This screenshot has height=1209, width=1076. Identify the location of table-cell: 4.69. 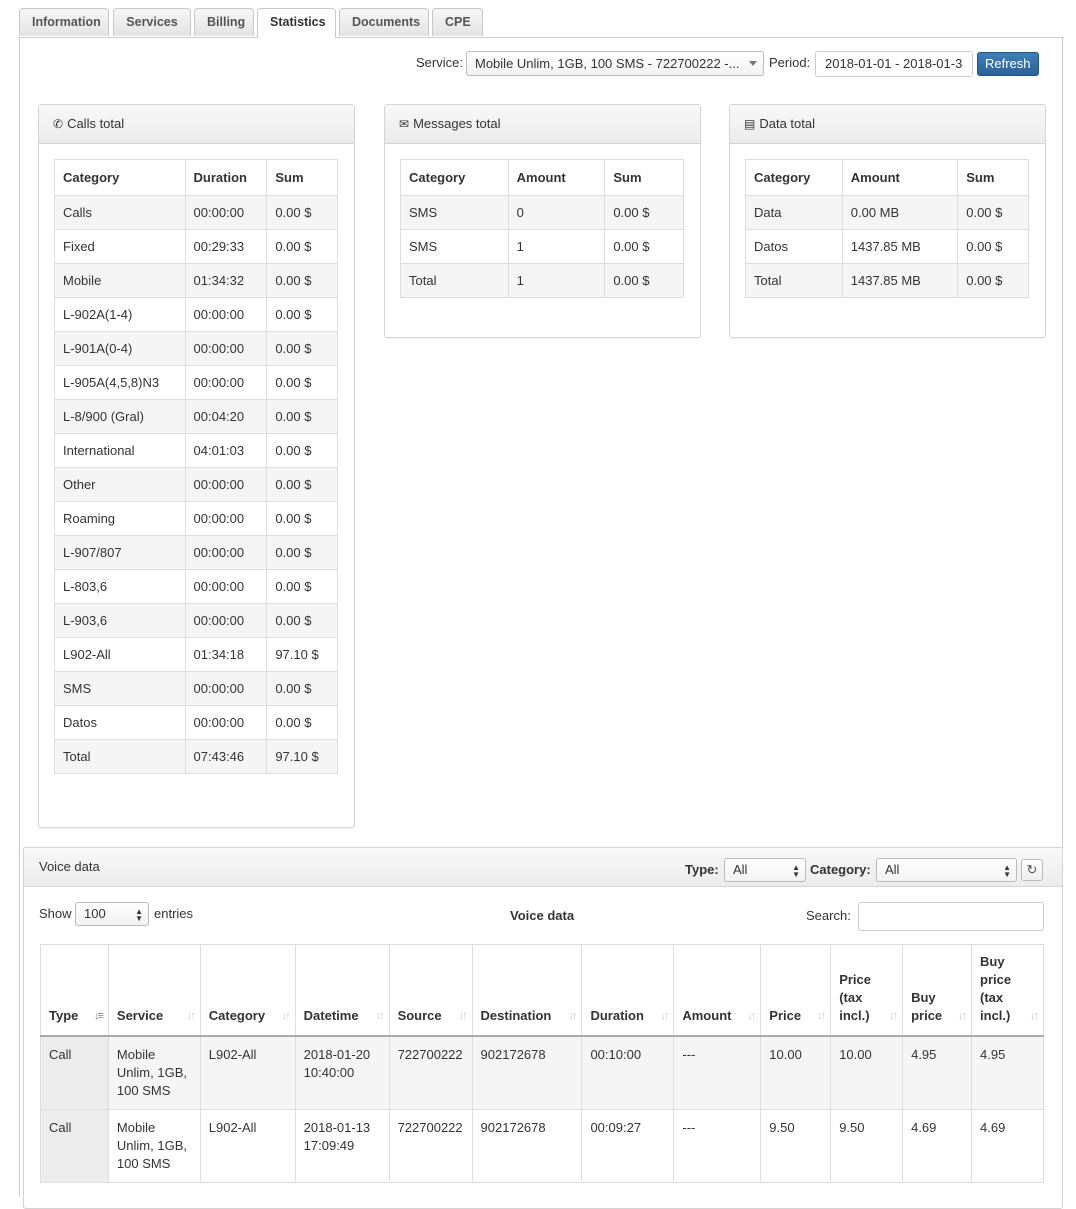
(937, 1146).